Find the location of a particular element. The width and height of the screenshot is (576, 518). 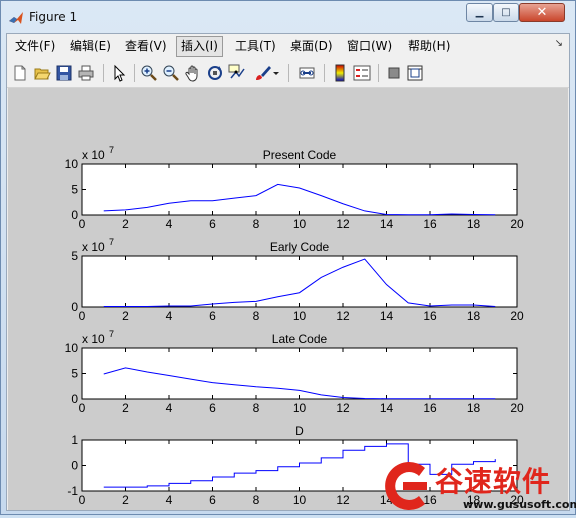

menu-file: 文件(F) is located at coordinates (35, 46).